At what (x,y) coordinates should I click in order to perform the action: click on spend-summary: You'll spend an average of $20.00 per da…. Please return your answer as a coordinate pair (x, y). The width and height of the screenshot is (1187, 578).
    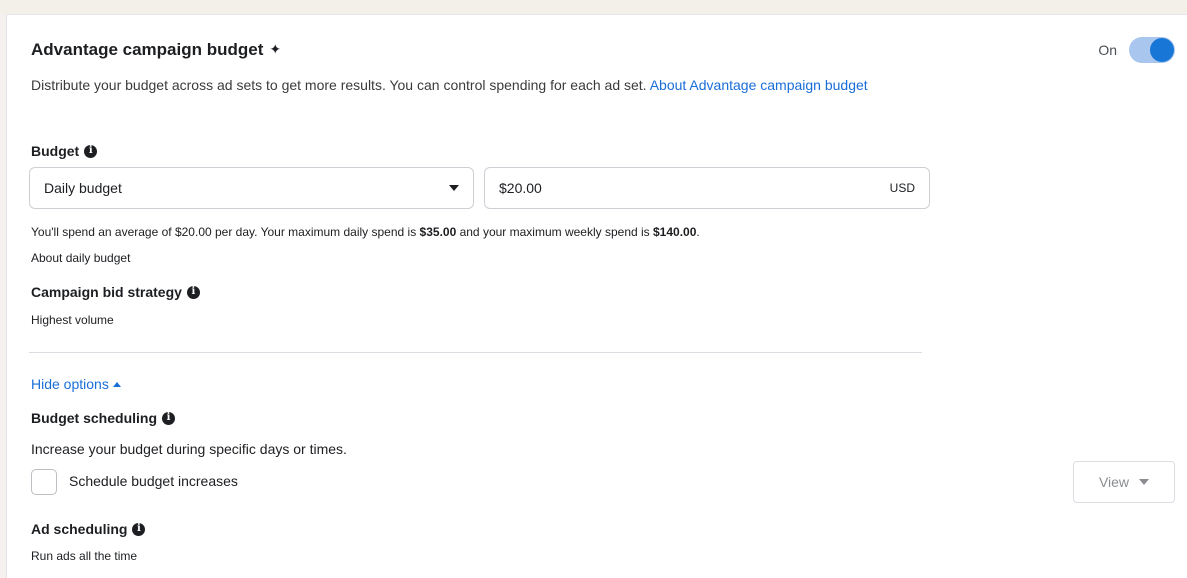
    Looking at the image, I should click on (365, 232).